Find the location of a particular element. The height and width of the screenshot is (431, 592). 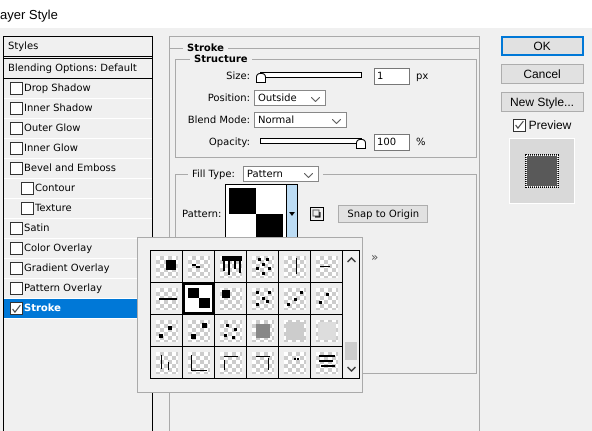

style-item: Inner Glow is located at coordinates (78, 149).